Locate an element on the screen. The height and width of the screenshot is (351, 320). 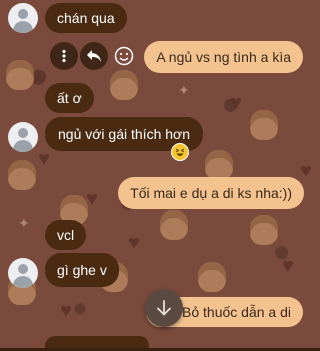
reply-button is located at coordinates (94, 56).